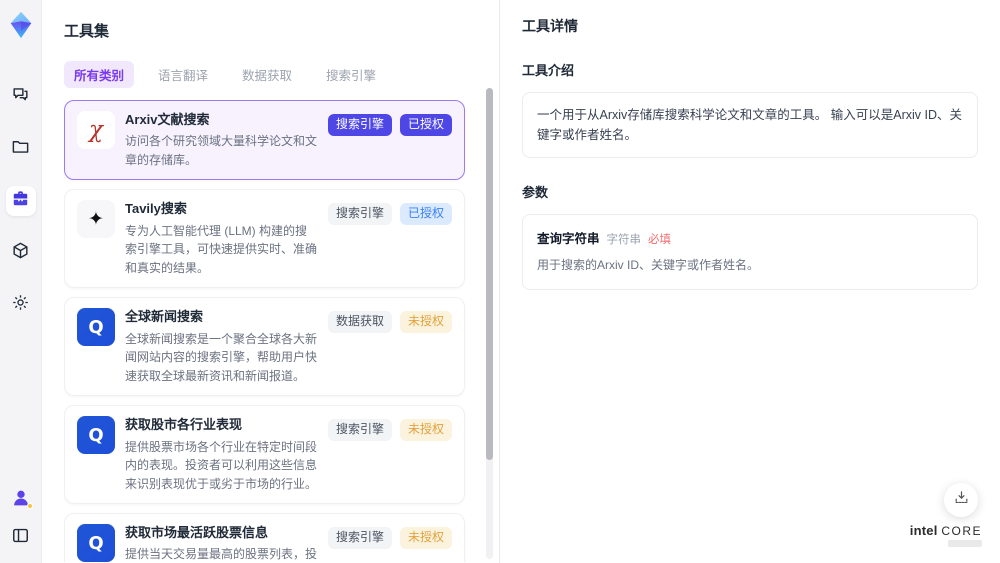  I want to click on sidebar-item-packages, so click(21, 253).